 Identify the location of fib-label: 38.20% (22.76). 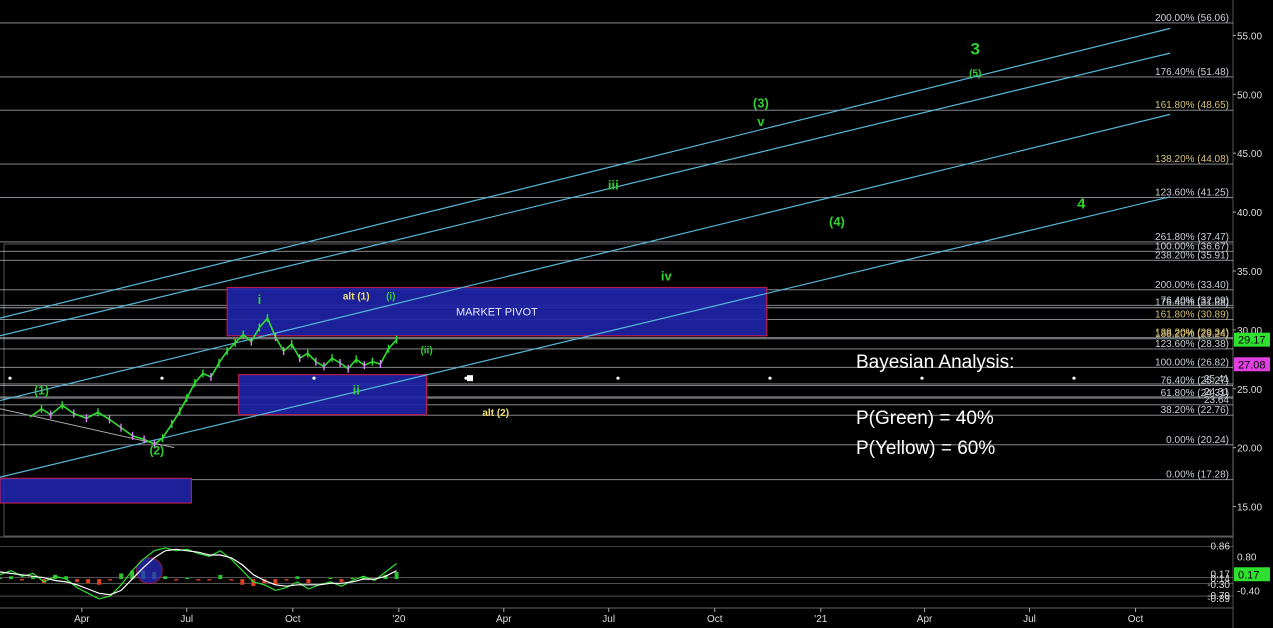
(1195, 410).